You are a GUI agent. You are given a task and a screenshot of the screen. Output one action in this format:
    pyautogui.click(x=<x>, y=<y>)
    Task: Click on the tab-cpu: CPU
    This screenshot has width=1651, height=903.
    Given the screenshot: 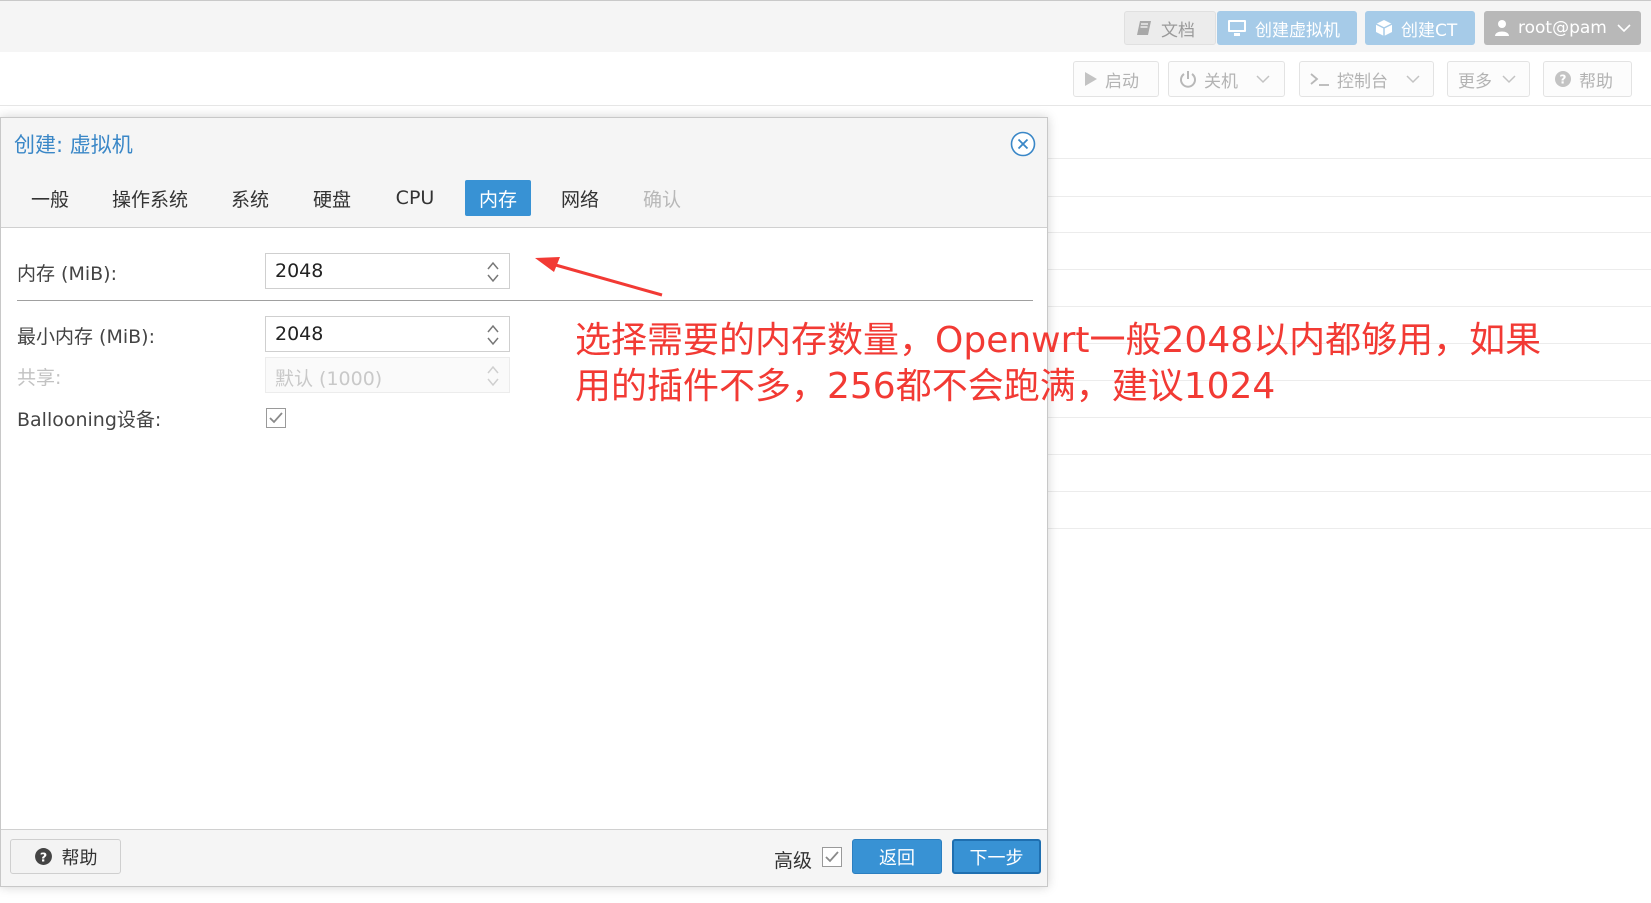 What is the action you would take?
    pyautogui.click(x=415, y=198)
    